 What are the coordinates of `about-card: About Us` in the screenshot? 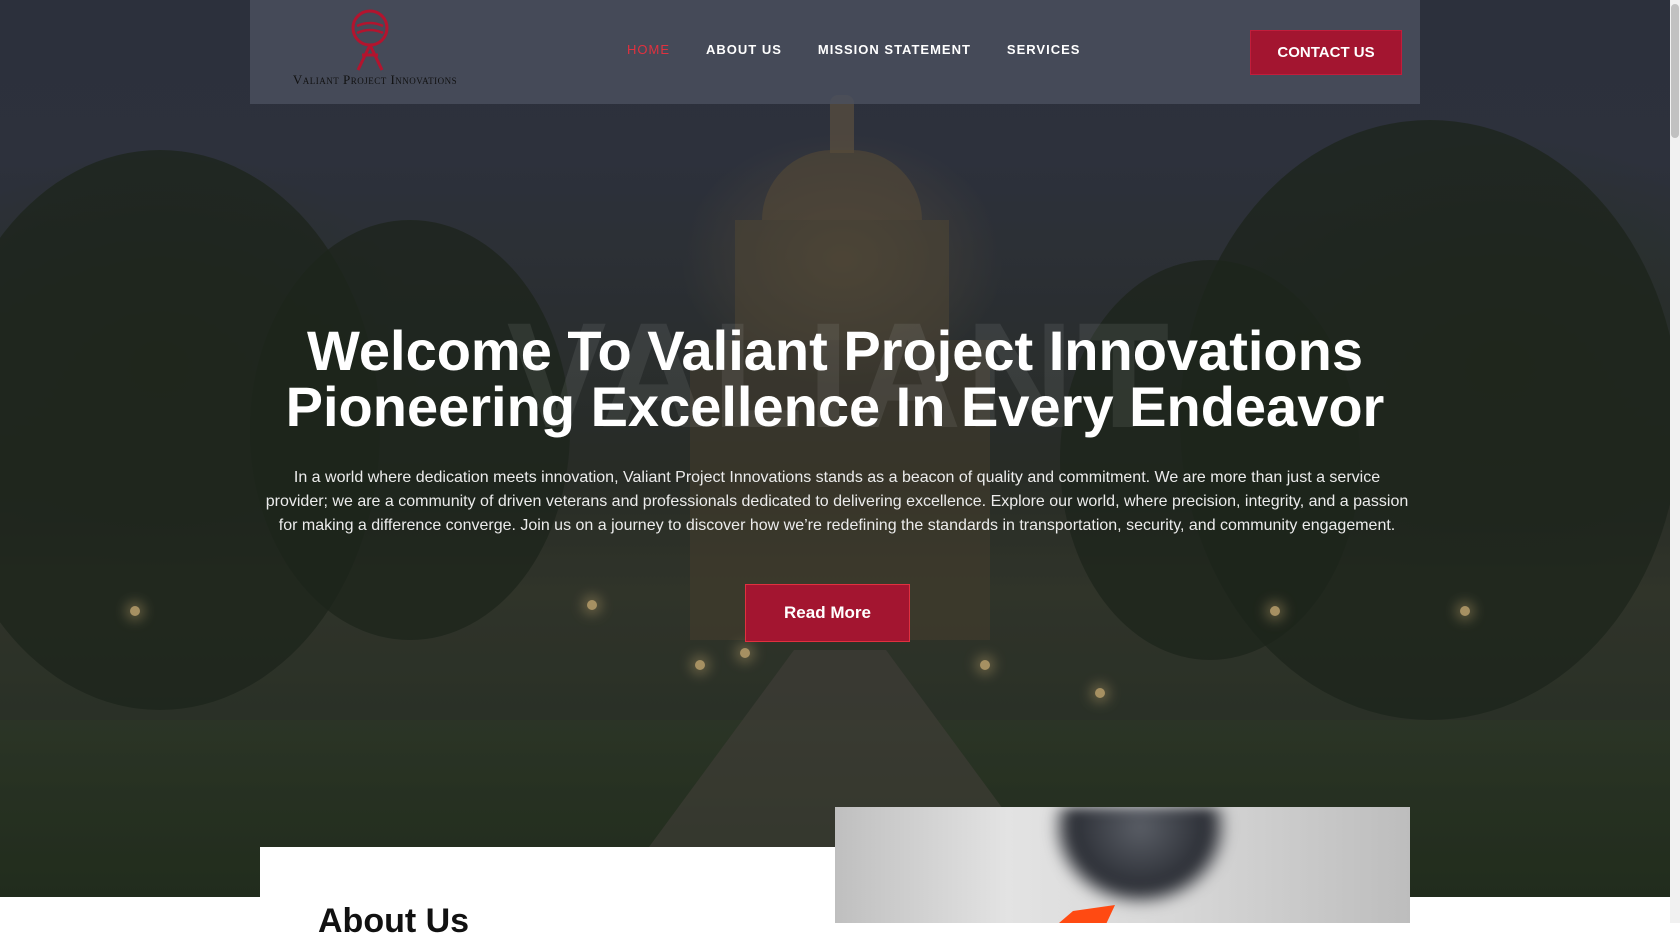 It's located at (548, 893).